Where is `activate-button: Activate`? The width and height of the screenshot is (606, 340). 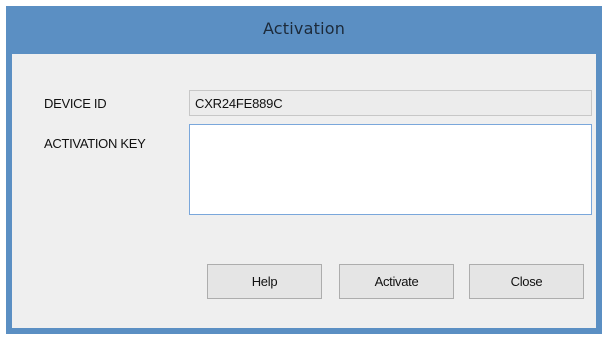 activate-button: Activate is located at coordinates (396, 281).